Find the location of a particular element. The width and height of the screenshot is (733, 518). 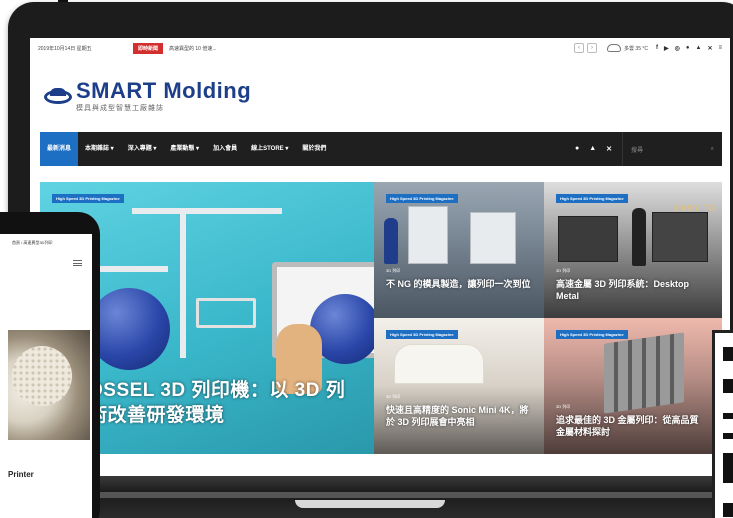

metal-lattice-illustration is located at coordinates (644, 373).